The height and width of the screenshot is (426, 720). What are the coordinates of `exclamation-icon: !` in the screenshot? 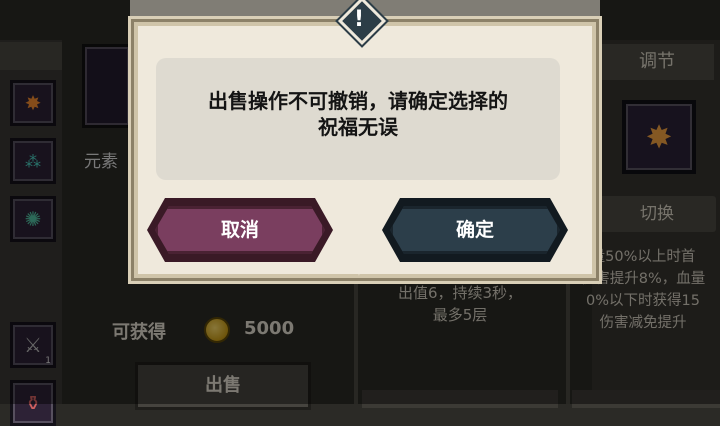 It's located at (359, 19).